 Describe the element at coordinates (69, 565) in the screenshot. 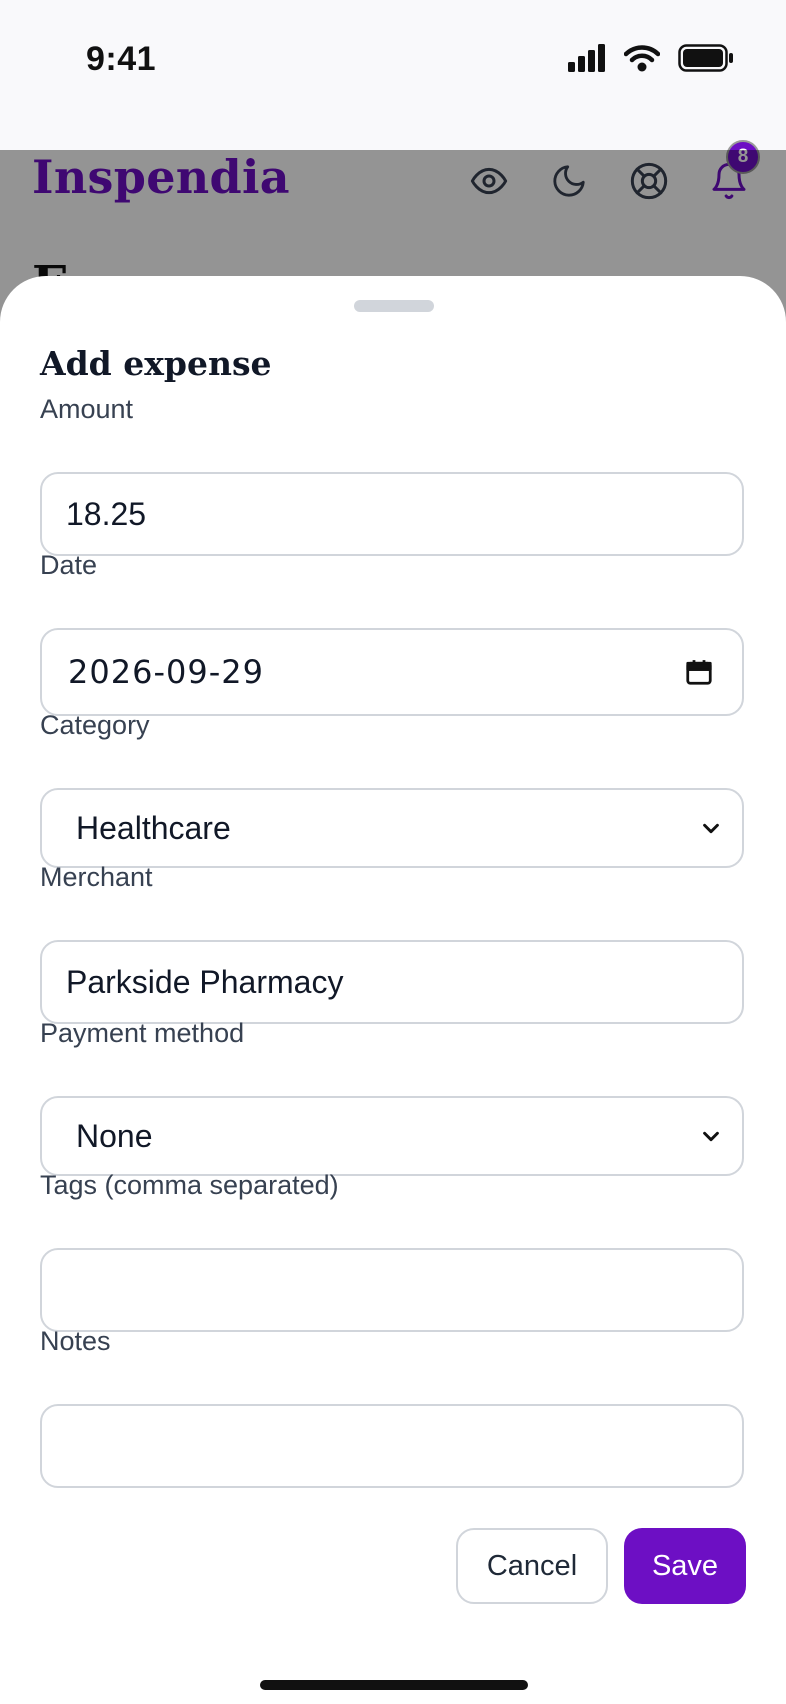

I see `date-label: Date` at that location.